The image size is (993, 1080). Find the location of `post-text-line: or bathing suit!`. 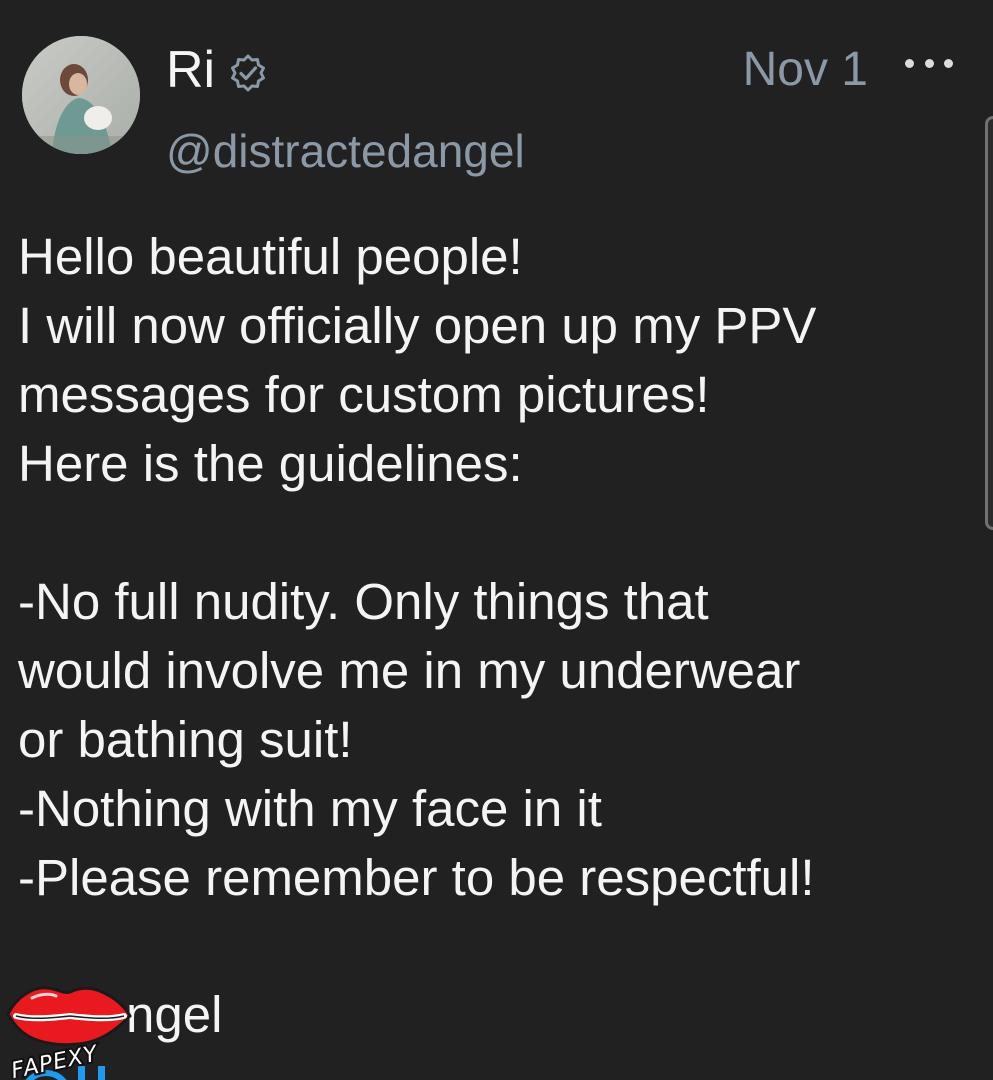

post-text-line: or bathing suit! is located at coordinates (185, 739).